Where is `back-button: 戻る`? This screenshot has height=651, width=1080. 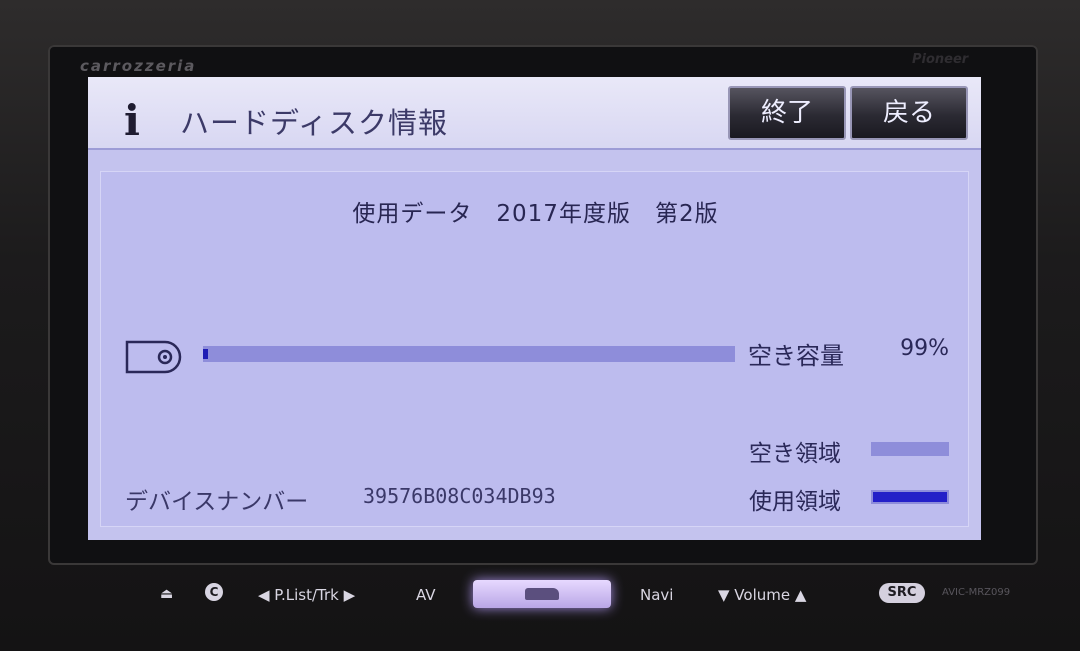
back-button: 戻る is located at coordinates (909, 113).